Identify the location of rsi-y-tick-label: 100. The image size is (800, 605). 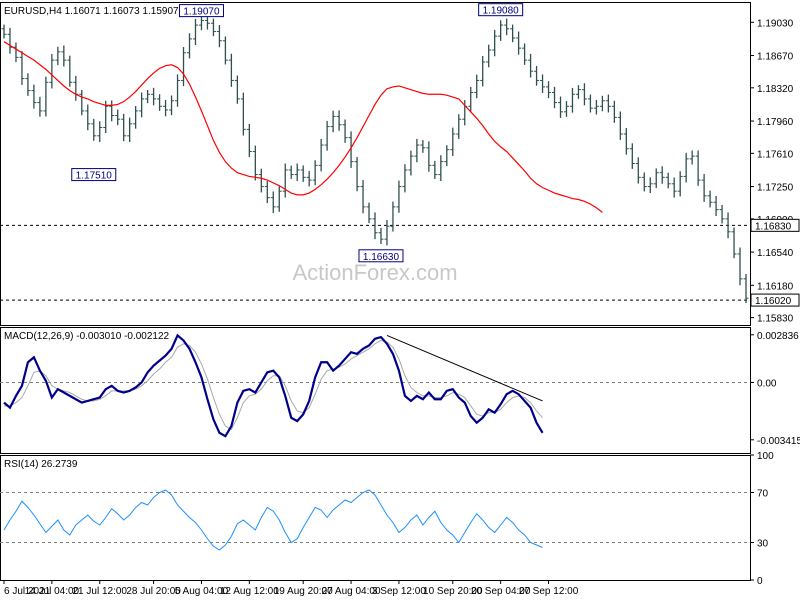
(765, 456).